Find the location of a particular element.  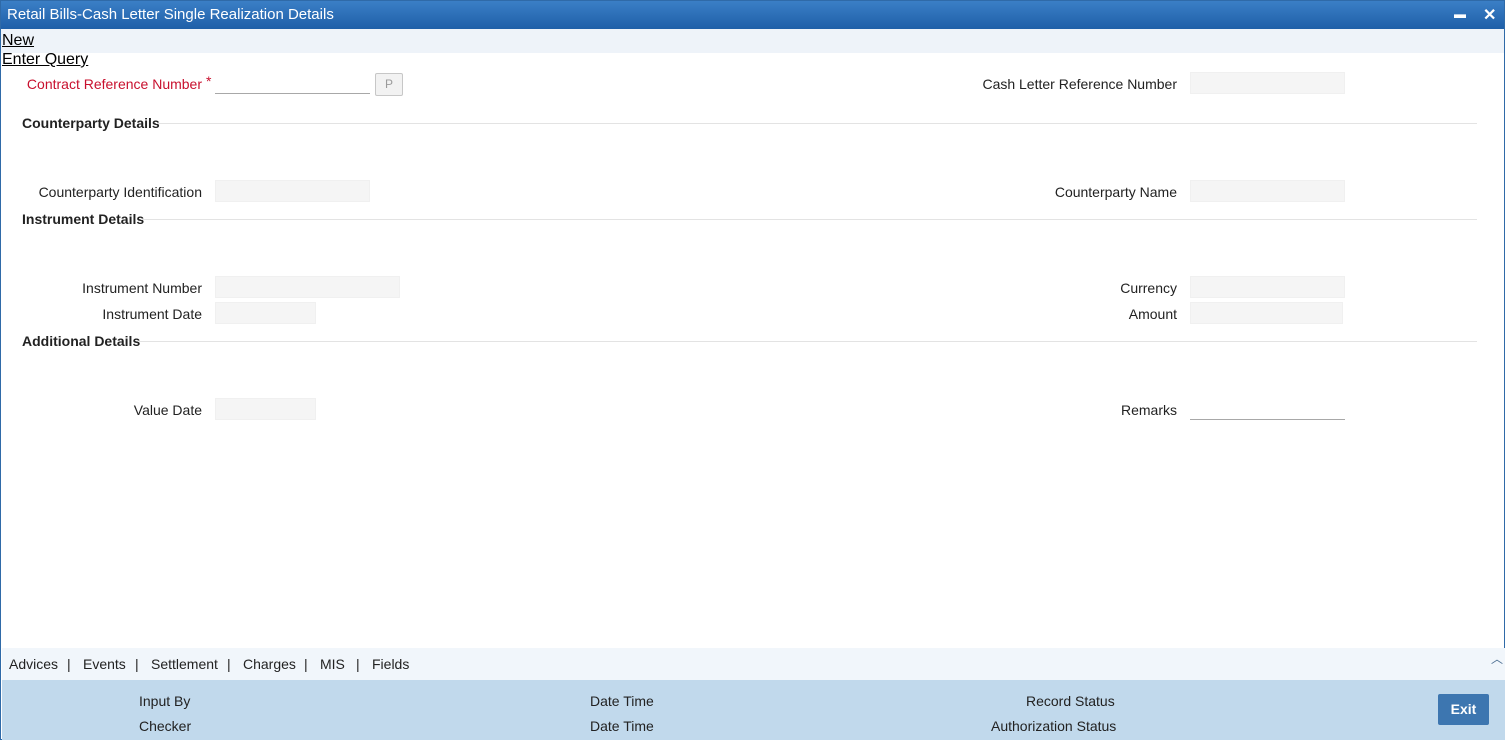

required-marker: * is located at coordinates (209, 81).